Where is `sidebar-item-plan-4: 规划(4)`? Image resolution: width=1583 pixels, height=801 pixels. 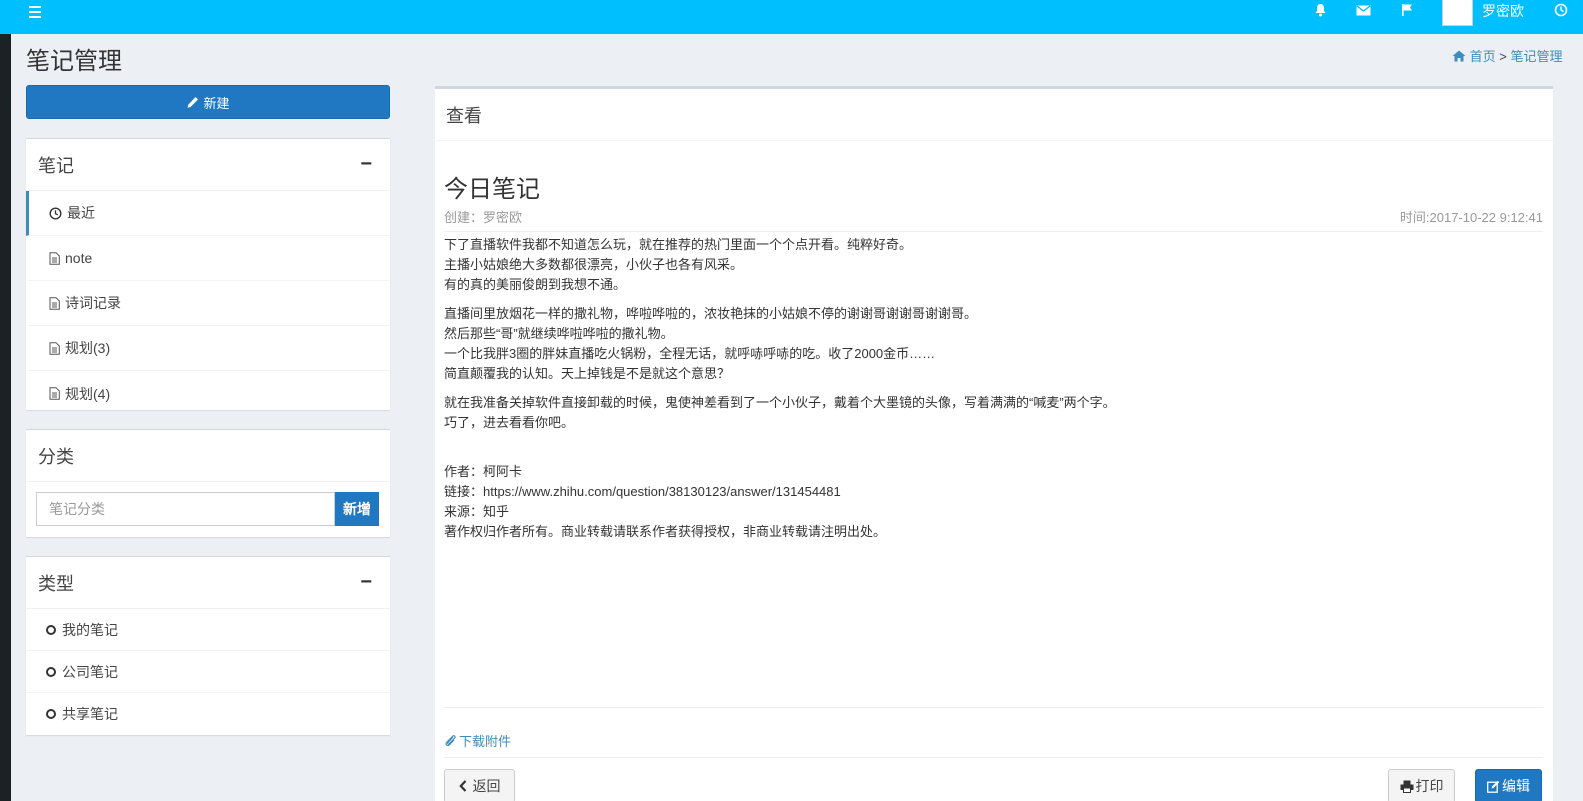 sidebar-item-plan-4: 规划(4) is located at coordinates (208, 393).